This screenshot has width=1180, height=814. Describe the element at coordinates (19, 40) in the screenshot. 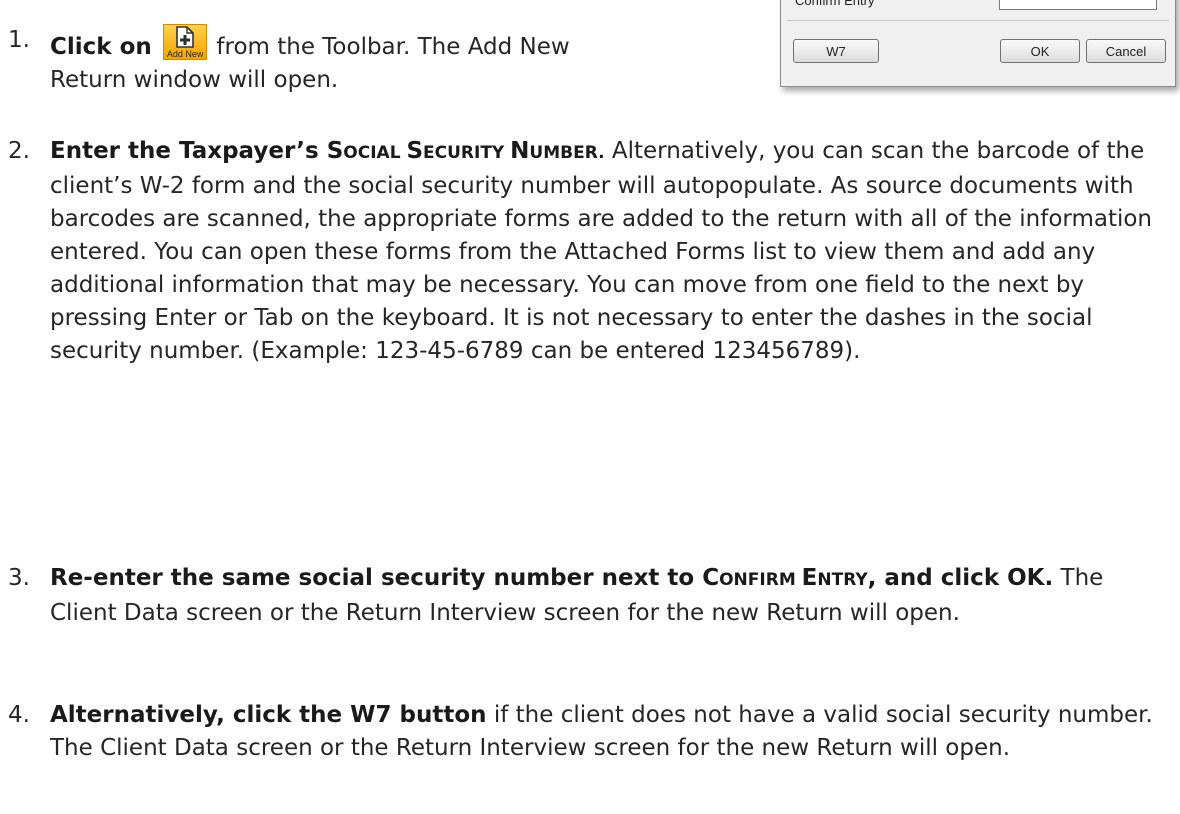

I see `step-number: 1.` at that location.